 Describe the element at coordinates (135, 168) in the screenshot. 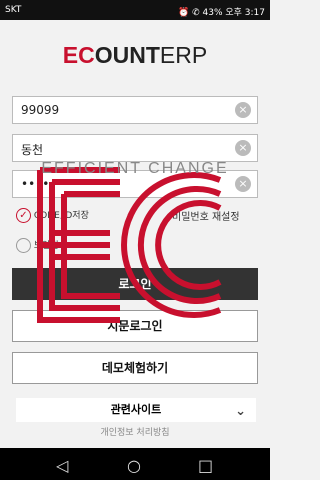

I see `efficient-change-text: EFFICIENT CHANGE` at that location.